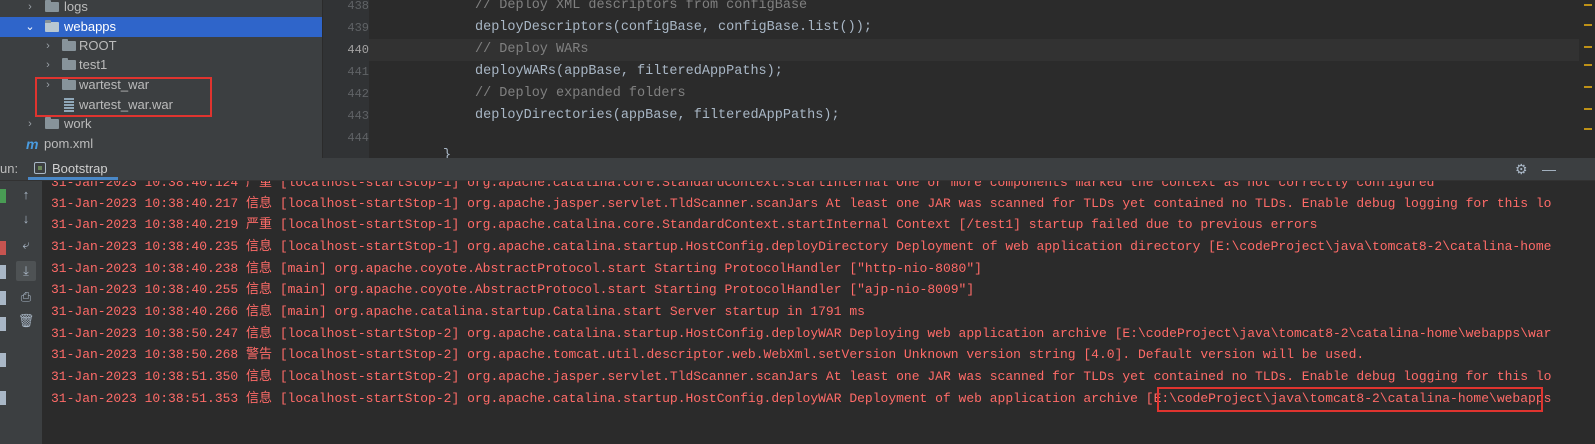 Image resolution: width=1595 pixels, height=444 pixels. I want to click on tree-item-label: logs, so click(76, 7).